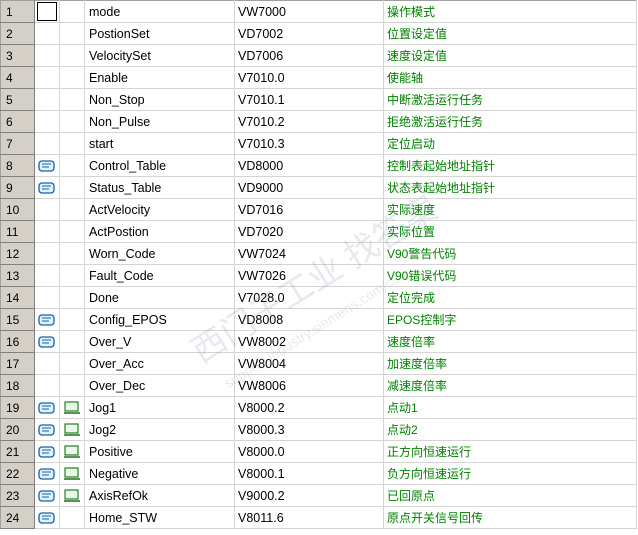 This screenshot has height=535, width=638. What do you see at coordinates (510, 143) in the screenshot?
I see `symbol-comment: 定位启动` at bounding box center [510, 143].